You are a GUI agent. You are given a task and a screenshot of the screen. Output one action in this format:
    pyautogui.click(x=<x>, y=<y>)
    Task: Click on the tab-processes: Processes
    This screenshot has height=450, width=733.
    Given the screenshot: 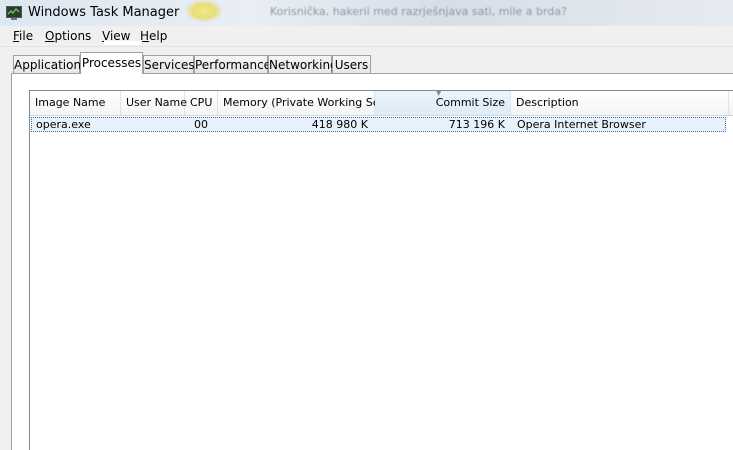 What is the action you would take?
    pyautogui.click(x=111, y=63)
    